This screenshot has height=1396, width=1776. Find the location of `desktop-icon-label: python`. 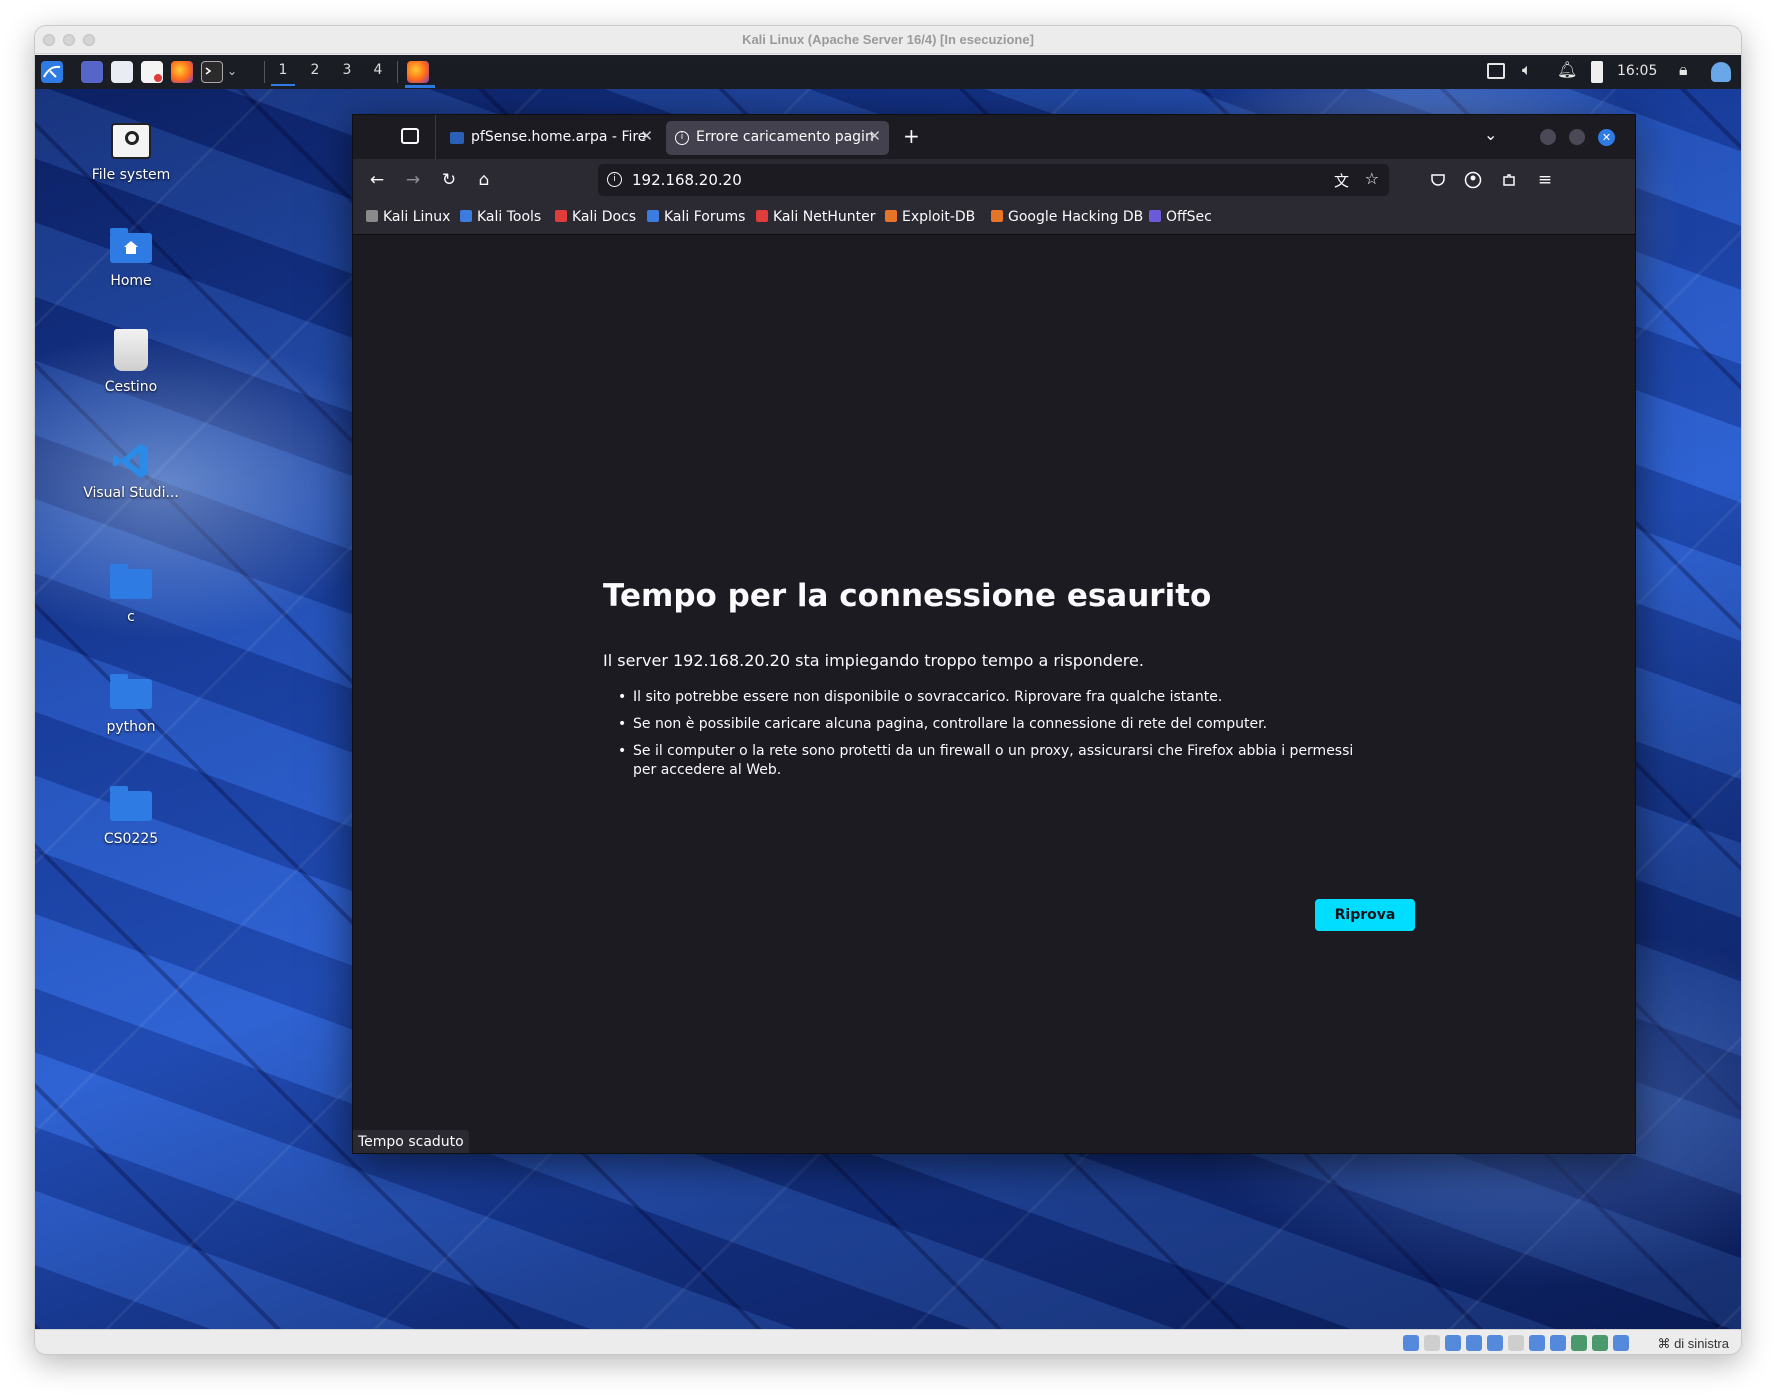

desktop-icon-label: python is located at coordinates (131, 727).